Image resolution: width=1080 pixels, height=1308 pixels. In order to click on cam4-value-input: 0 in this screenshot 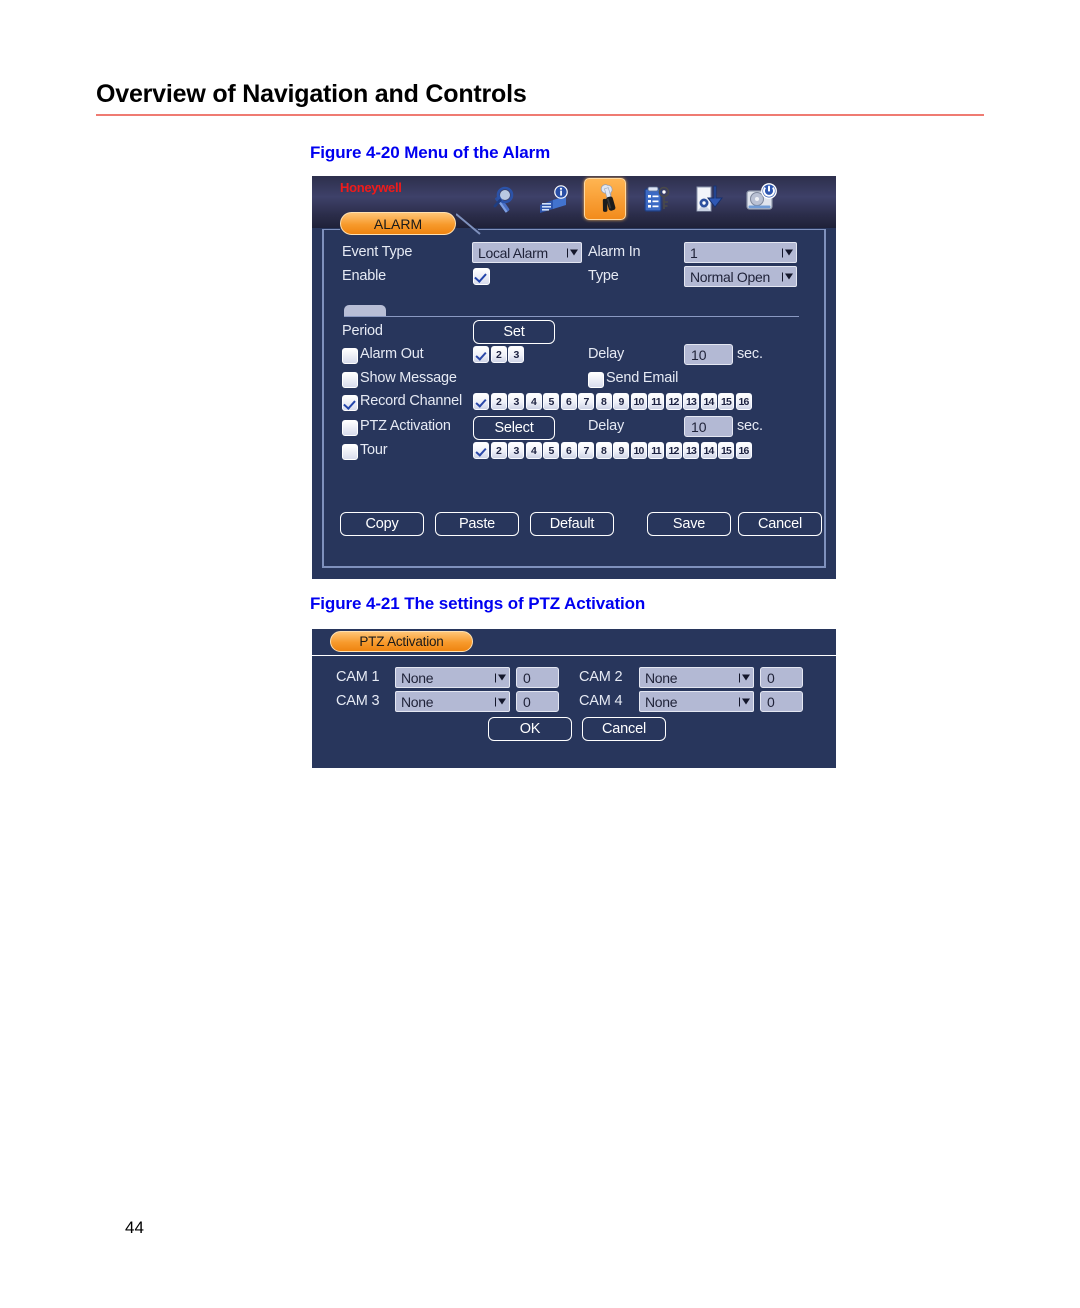, I will do `click(781, 701)`.